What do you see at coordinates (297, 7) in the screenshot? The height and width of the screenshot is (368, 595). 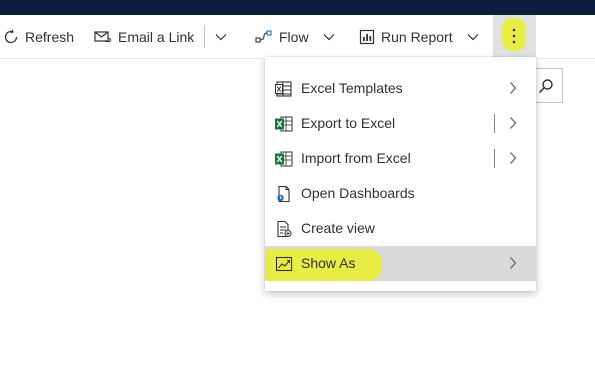 I see `app-top-bar` at bounding box center [297, 7].